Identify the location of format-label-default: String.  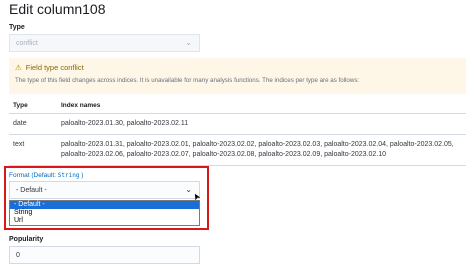
(68, 175).